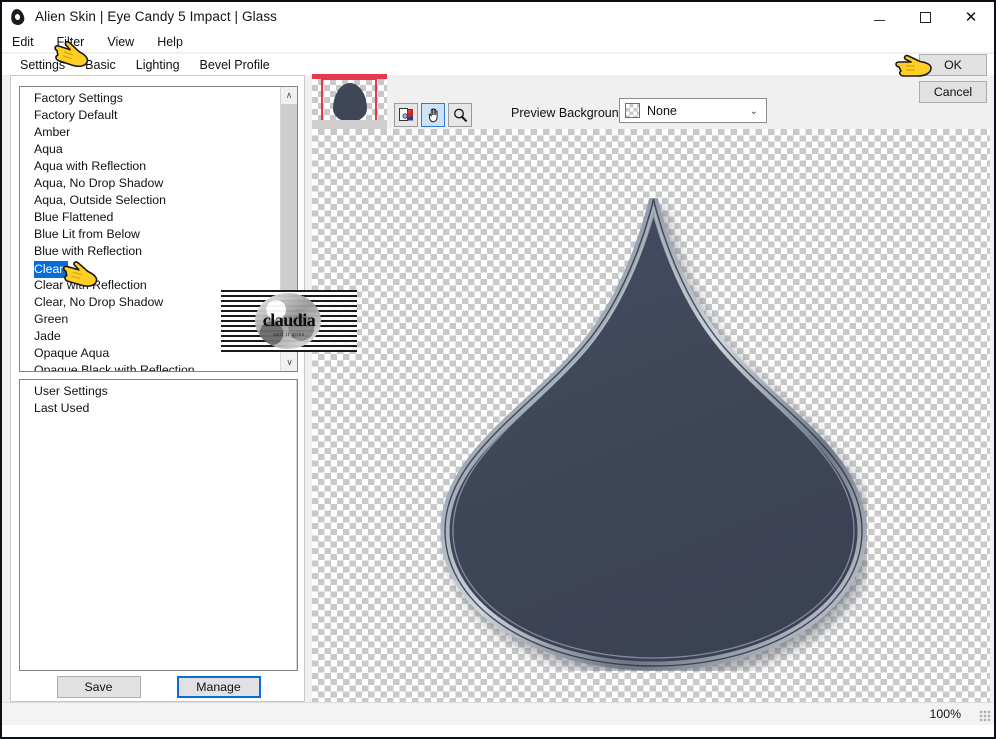  What do you see at coordinates (157, 65) in the screenshot?
I see `tab-lighting: Lighting` at bounding box center [157, 65].